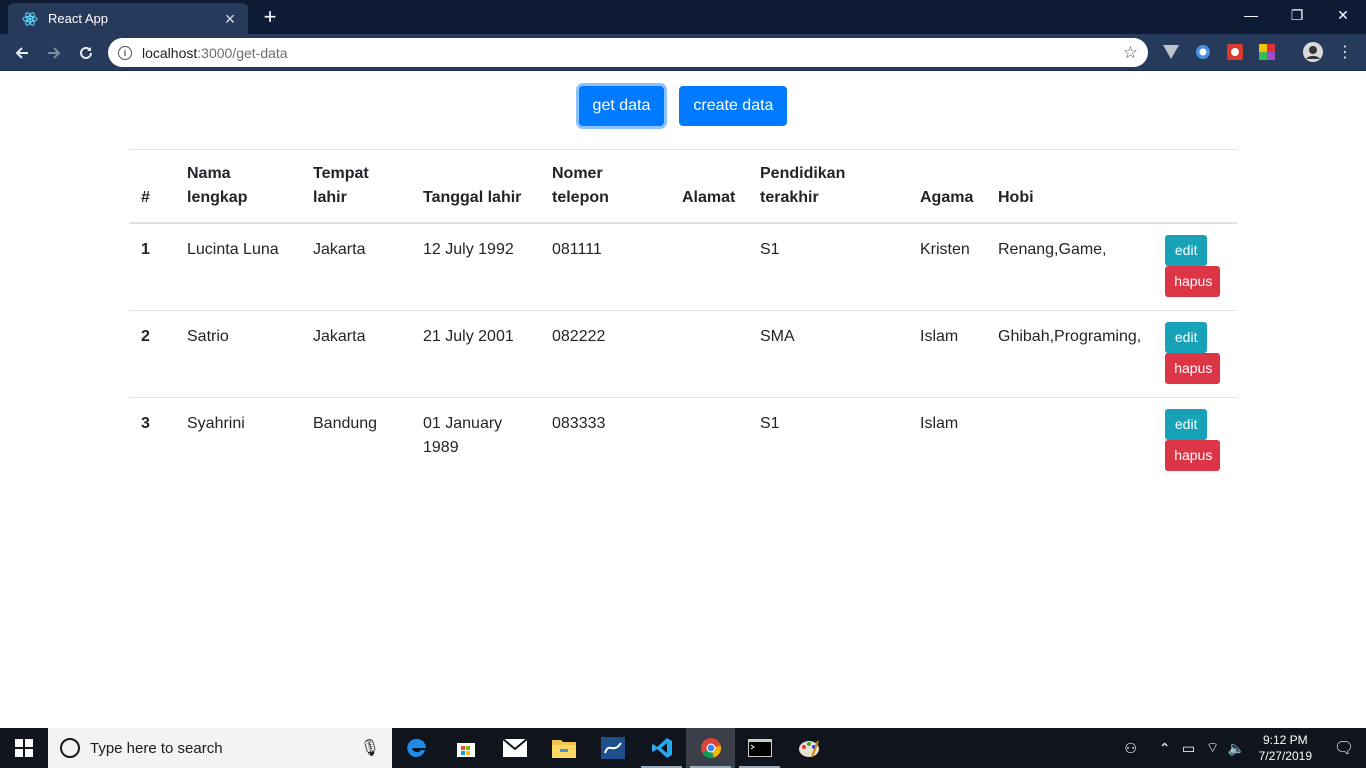 Image resolution: width=1366 pixels, height=768 pixels. Describe the element at coordinates (759, 748) in the screenshot. I see `terminal-app-icon` at that location.